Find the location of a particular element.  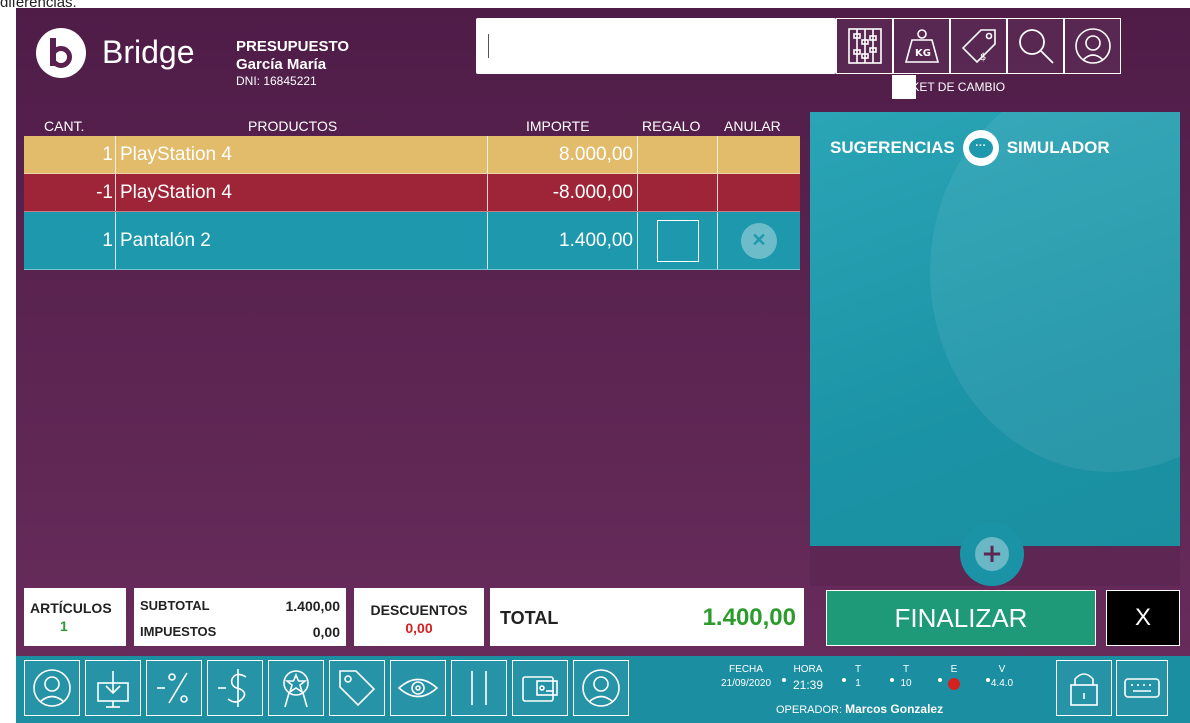

operator-name: Marcos Gonzalez is located at coordinates (894, 709).